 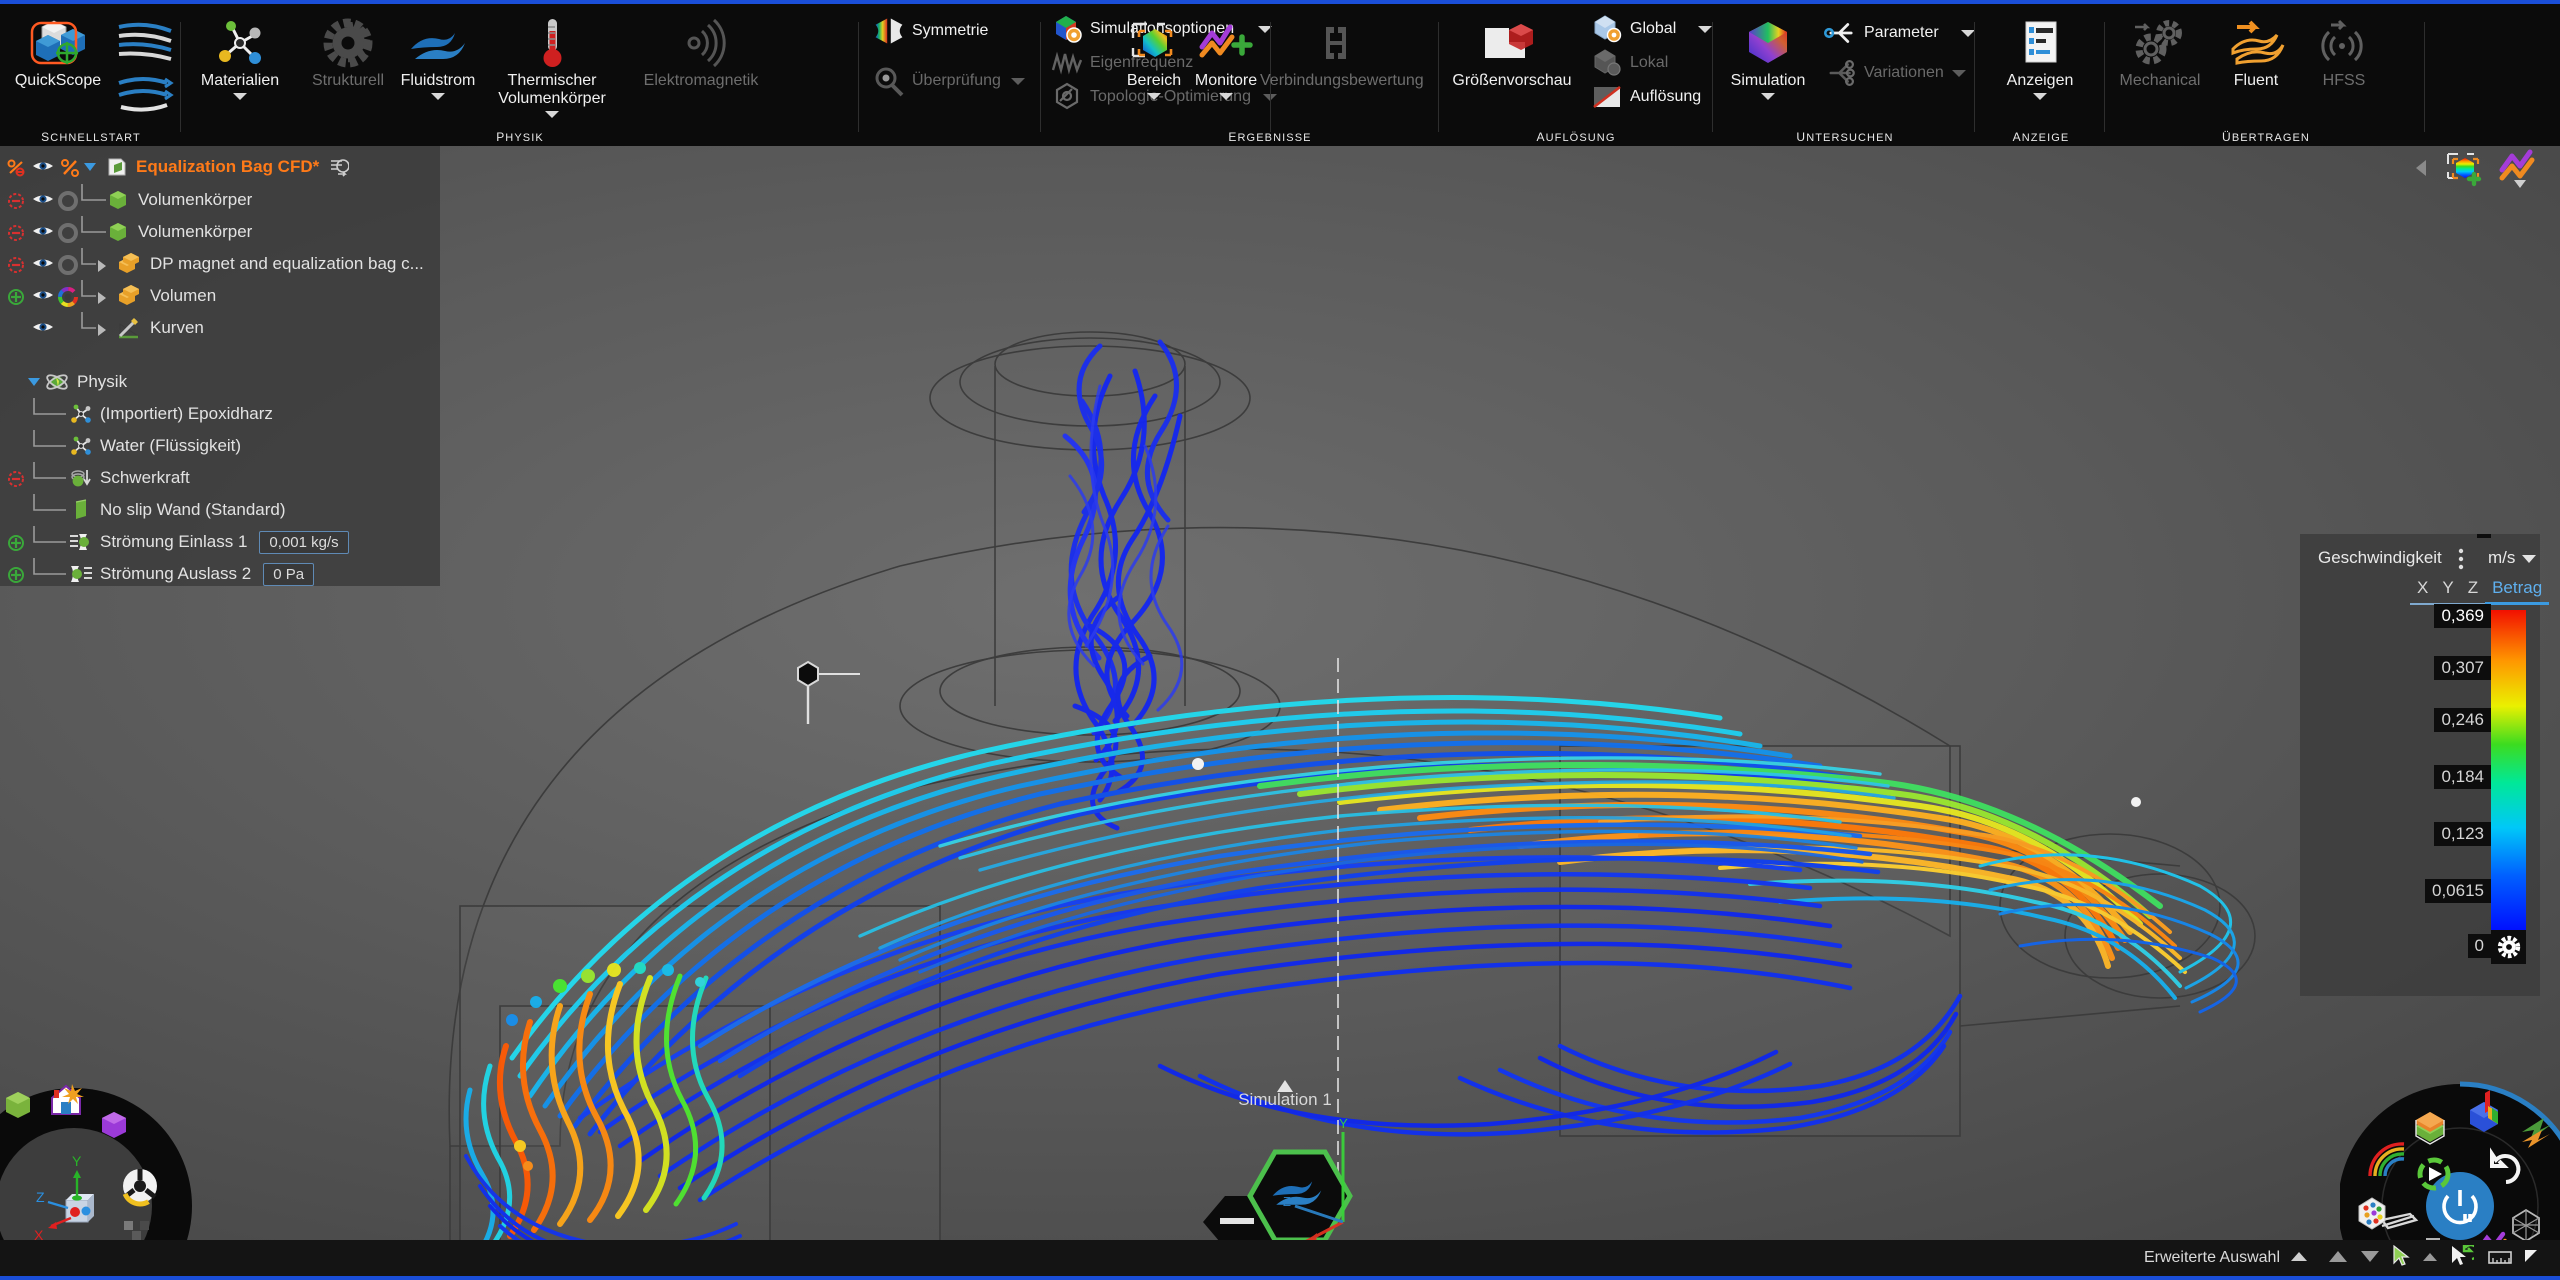 I want to click on legend-component-tabs: X Y Z Betrag, so click(x=2480, y=591).